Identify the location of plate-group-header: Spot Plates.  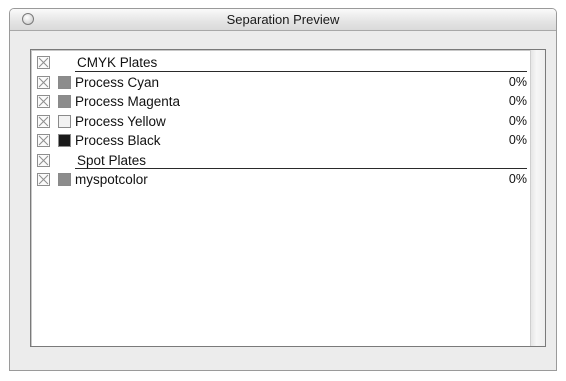
(281, 161).